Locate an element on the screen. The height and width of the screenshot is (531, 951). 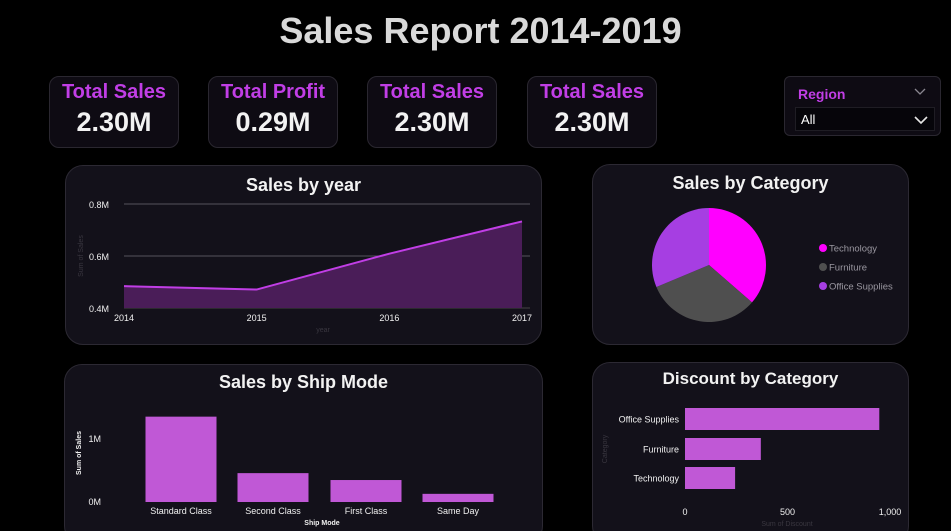
y-tick-label: 0.8M is located at coordinates (99, 205).